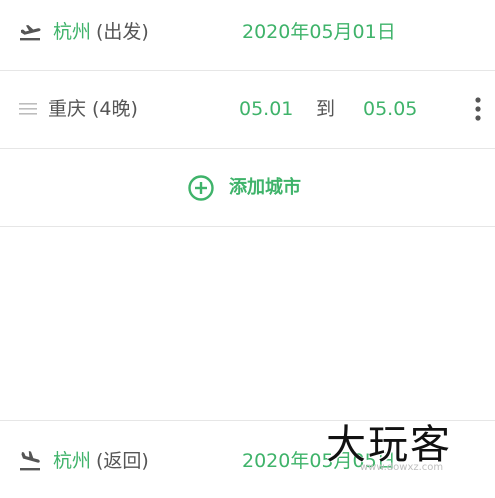 Image resolution: width=495 pixels, height=498 pixels. What do you see at coordinates (478, 109) in the screenshot?
I see `more-vertical-icon` at bounding box center [478, 109].